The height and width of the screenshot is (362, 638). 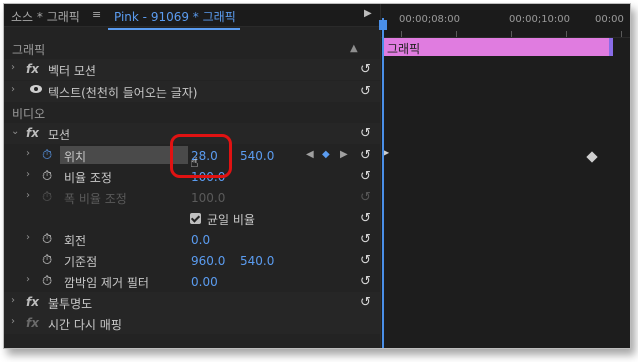 What do you see at coordinates (430, 19) in the screenshot?
I see `timecode-label: 00:00;08:00` at bounding box center [430, 19].